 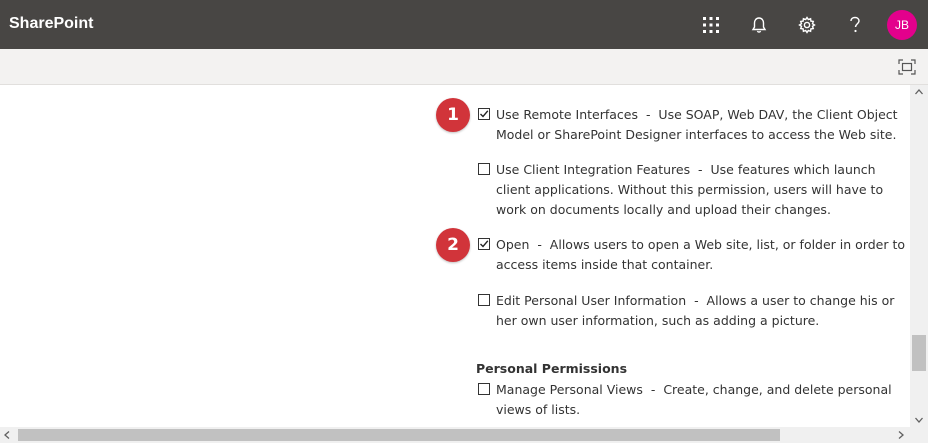 I want to click on help-question-icon, so click(x=855, y=25).